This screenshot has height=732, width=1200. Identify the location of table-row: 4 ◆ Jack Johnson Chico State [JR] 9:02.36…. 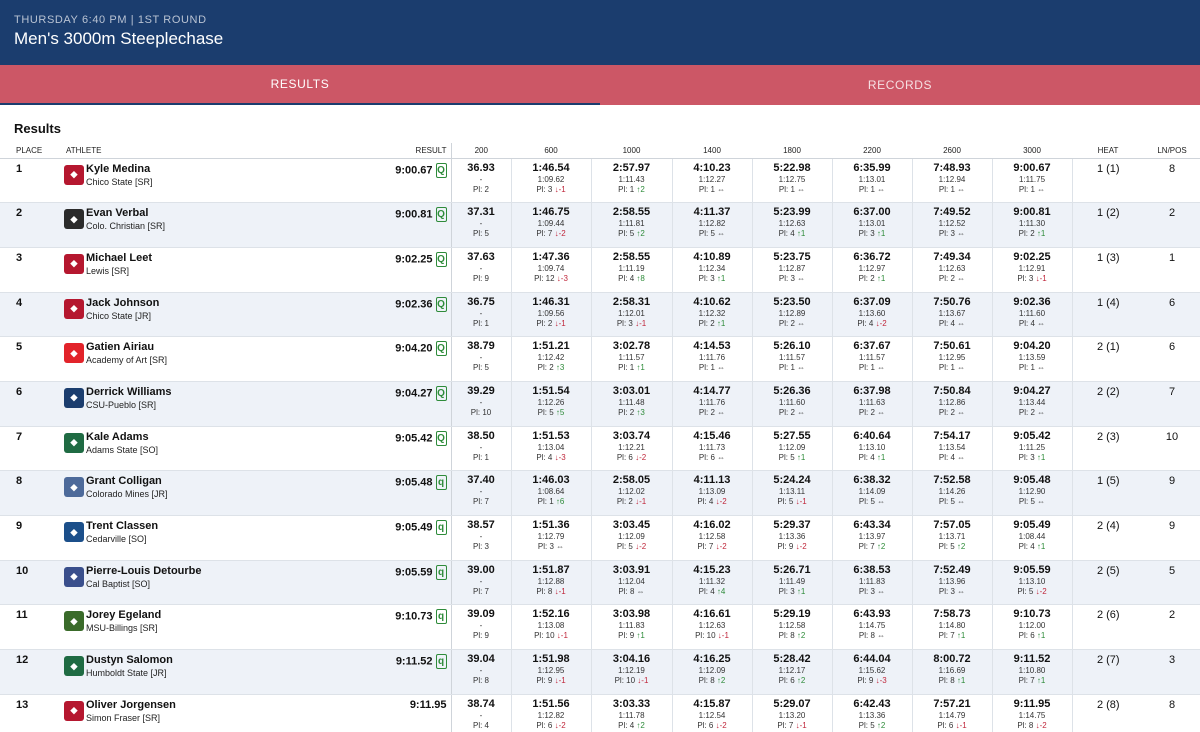
(600, 315).